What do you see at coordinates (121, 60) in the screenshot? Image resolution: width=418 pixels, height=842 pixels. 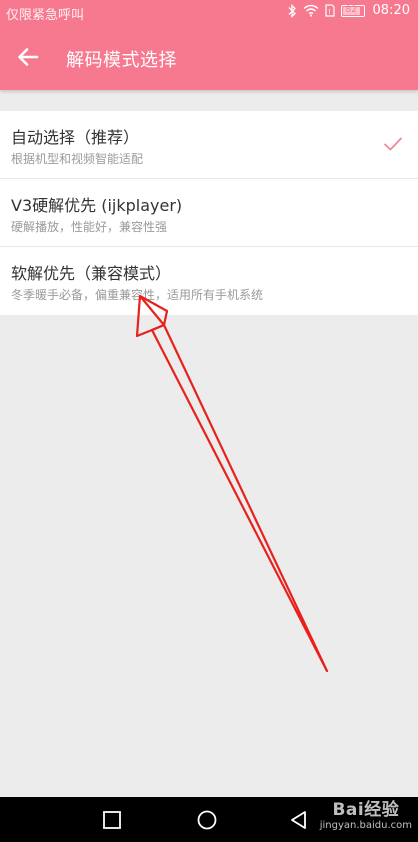 I see `page-title: 解码模式选择` at bounding box center [121, 60].